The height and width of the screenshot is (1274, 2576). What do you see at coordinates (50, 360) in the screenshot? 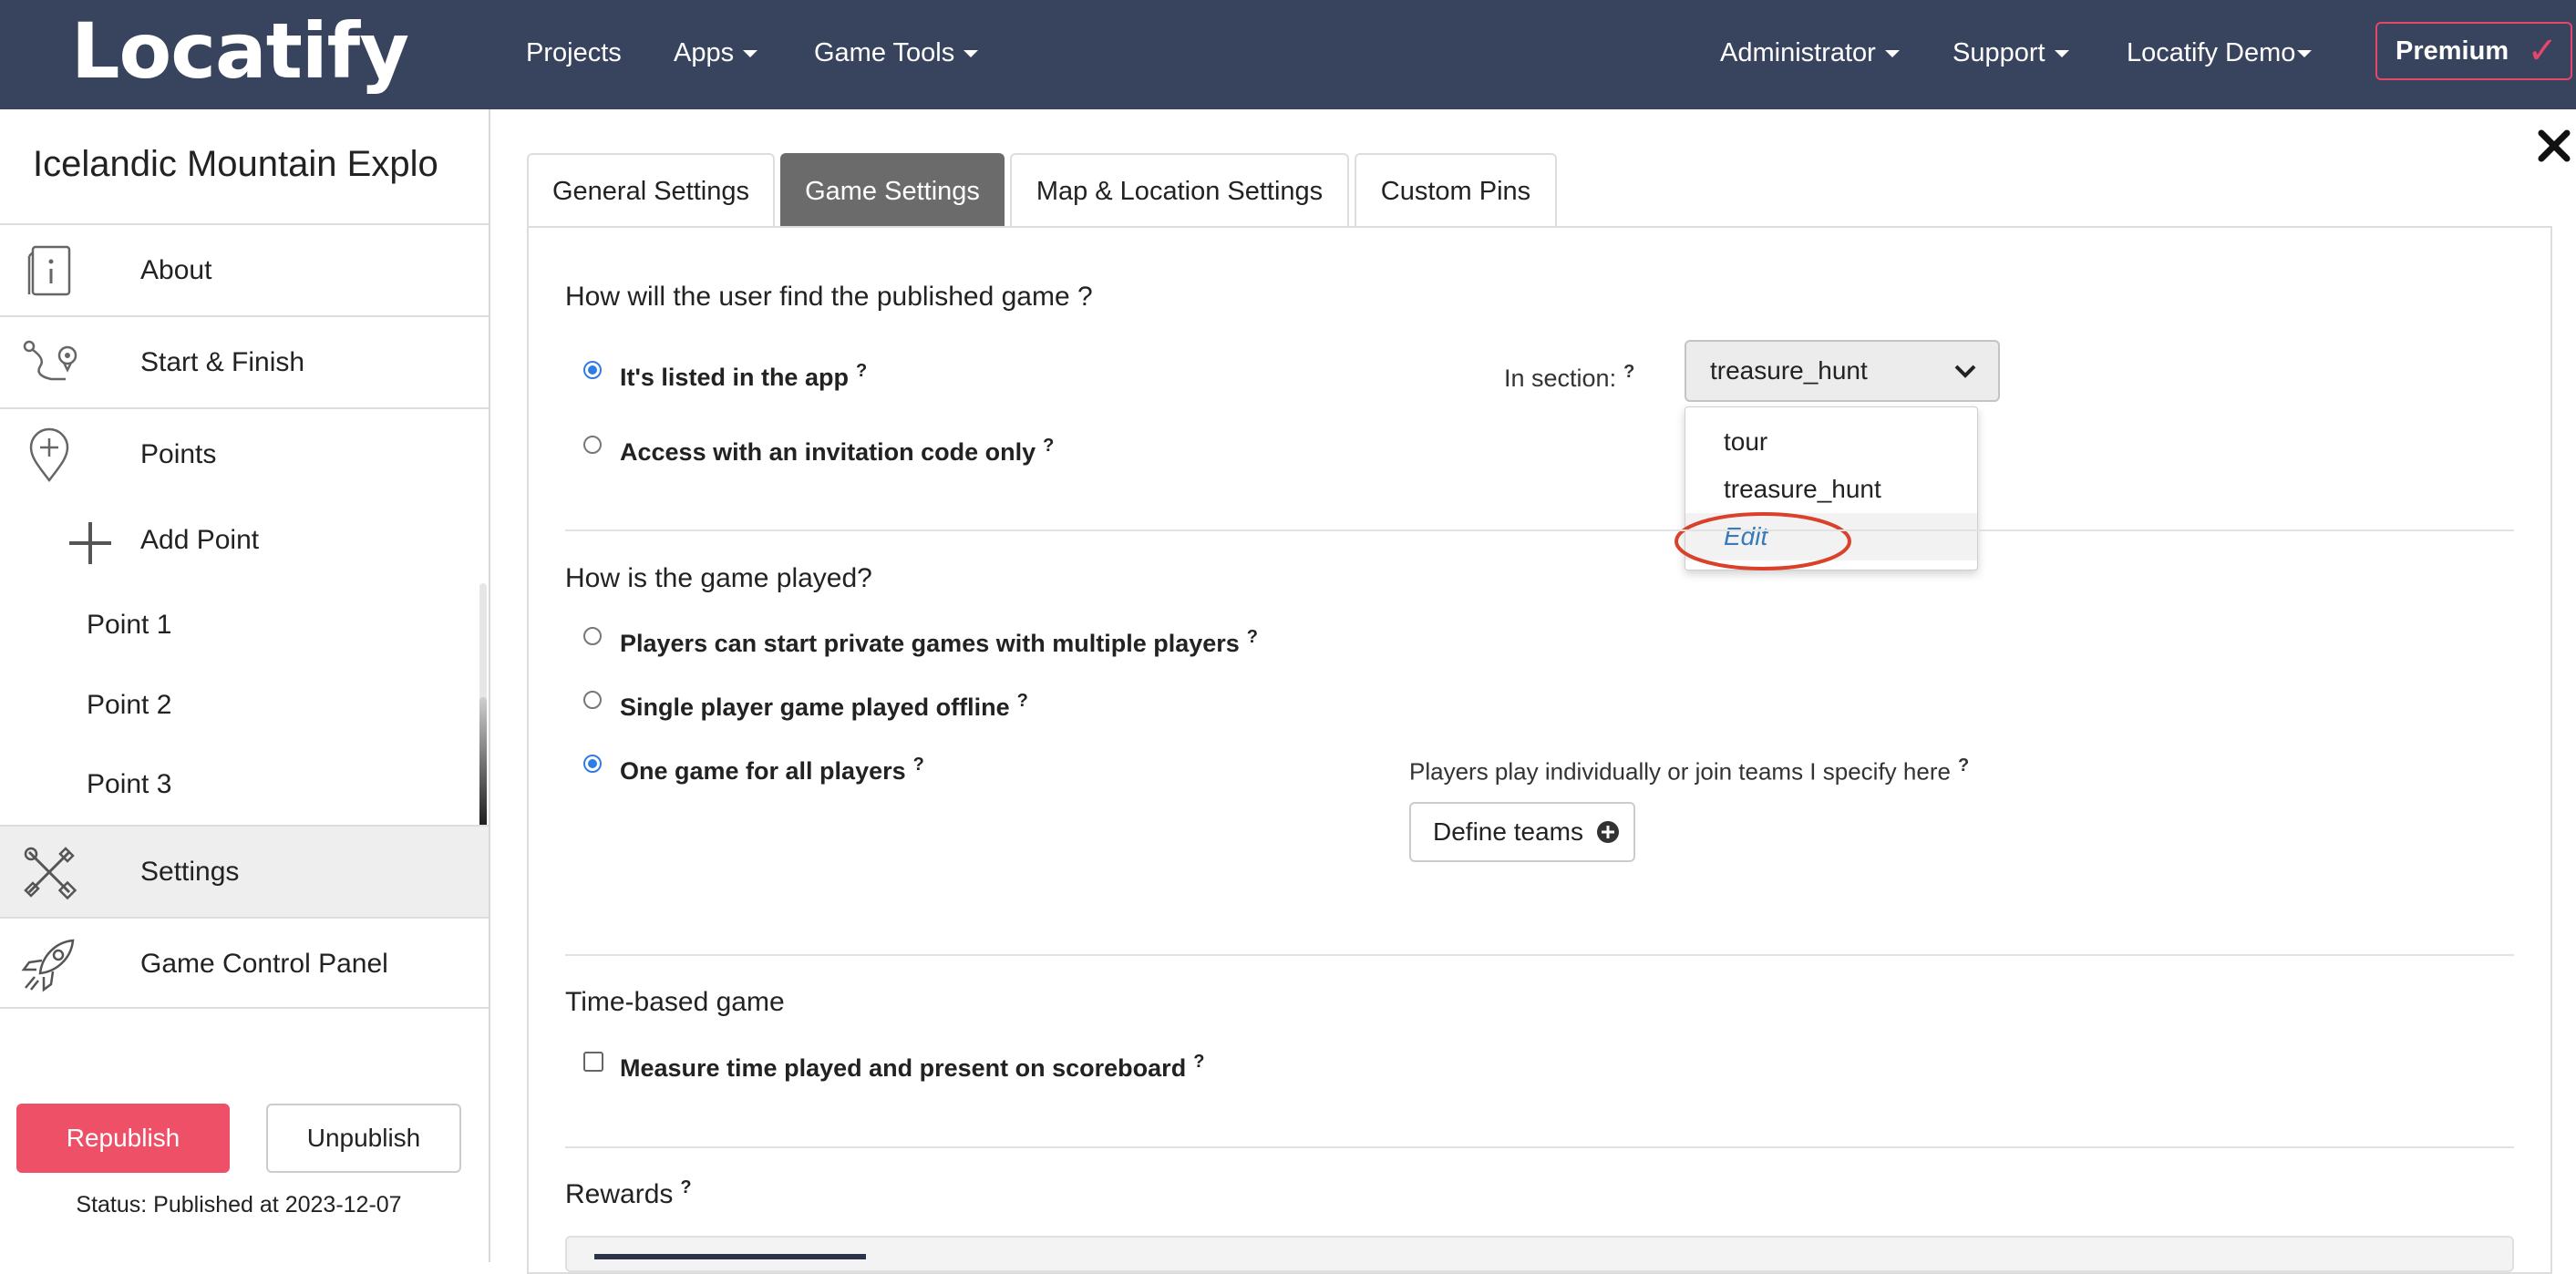
I see `route-icon` at bounding box center [50, 360].